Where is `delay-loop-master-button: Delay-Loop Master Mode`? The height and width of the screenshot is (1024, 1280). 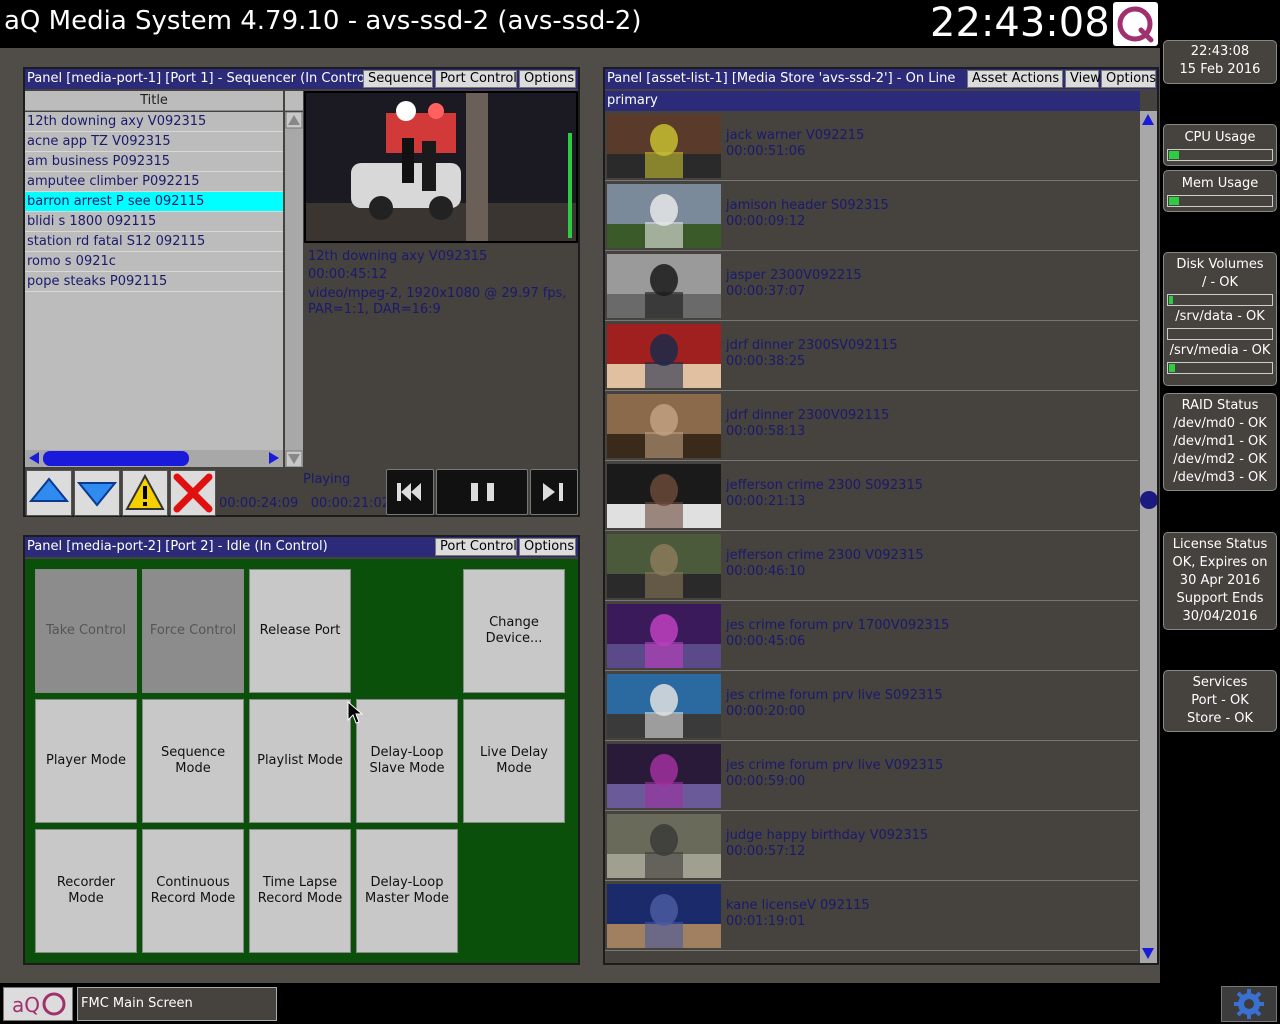
delay-loop-master-button: Delay-Loop Master Mode is located at coordinates (407, 891).